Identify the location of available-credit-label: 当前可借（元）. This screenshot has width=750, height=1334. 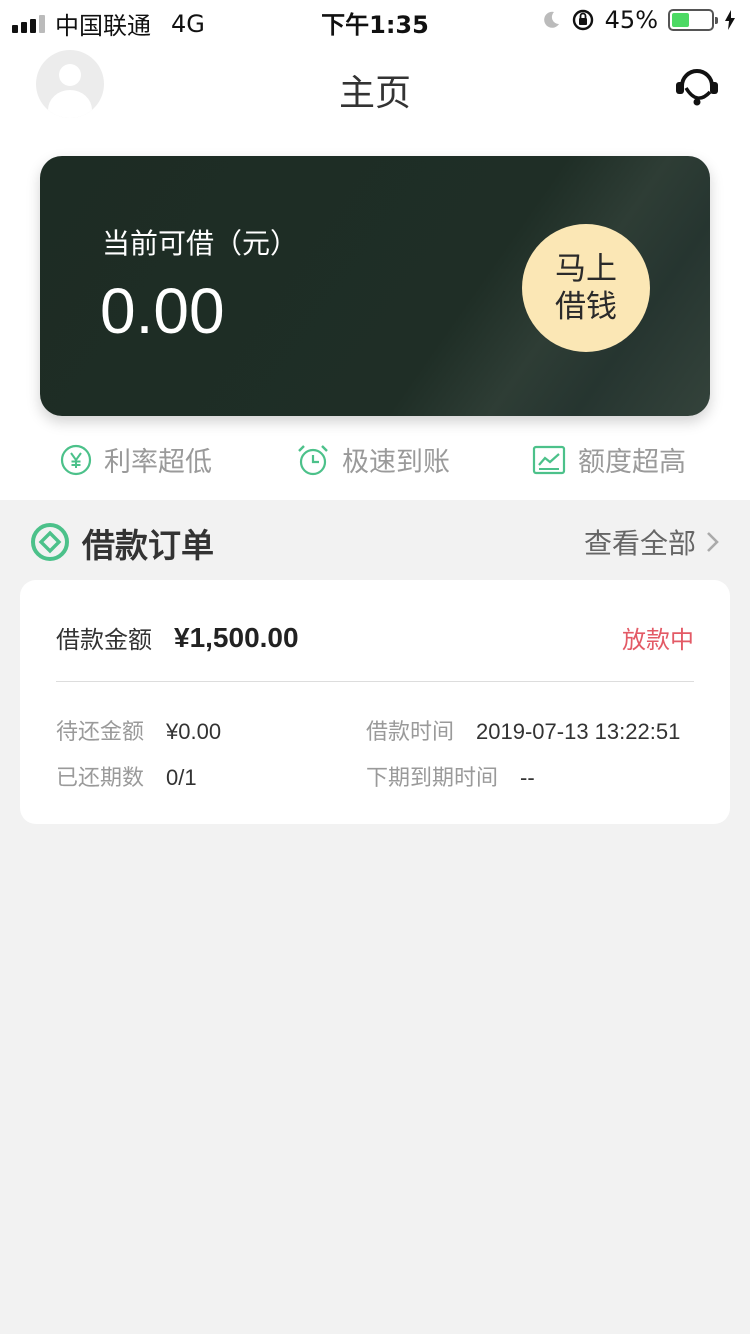
(200, 243).